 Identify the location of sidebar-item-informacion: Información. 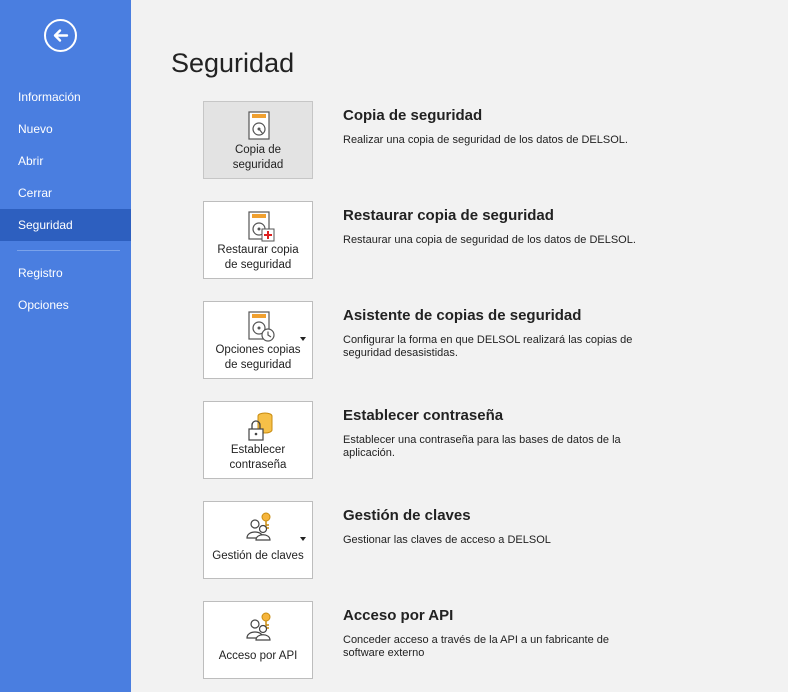
(65, 97).